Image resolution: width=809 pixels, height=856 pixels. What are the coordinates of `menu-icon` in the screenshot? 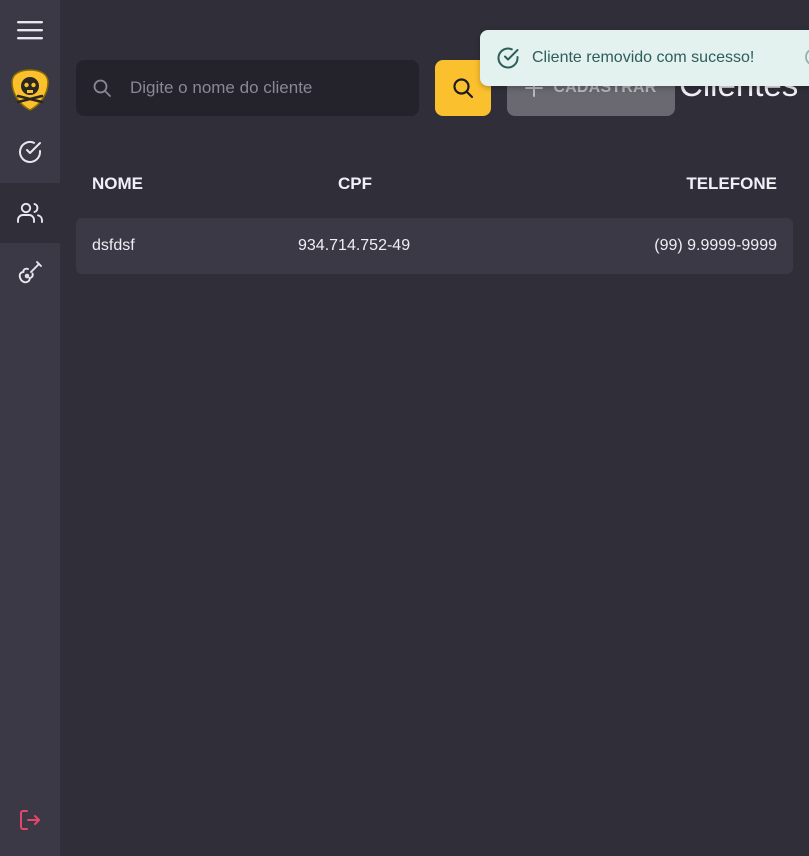 It's located at (30, 30).